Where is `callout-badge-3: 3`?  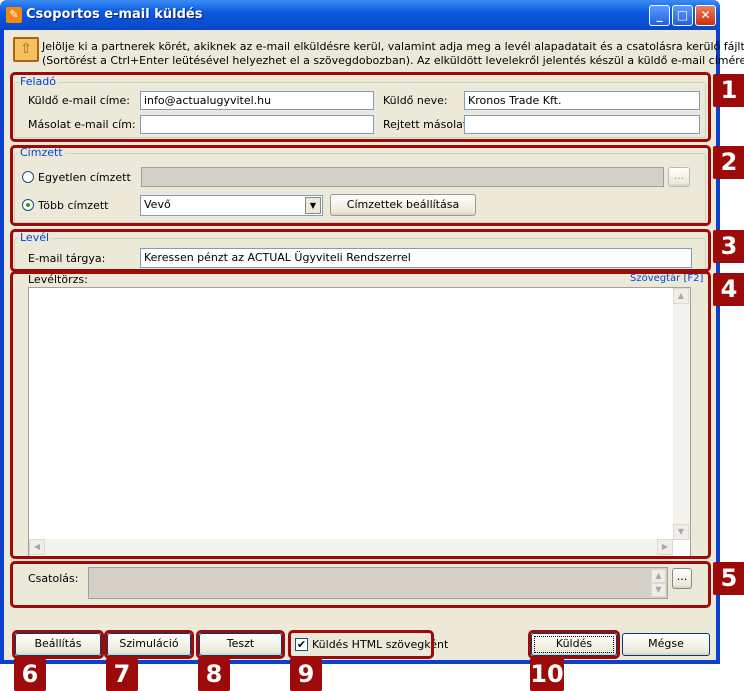
callout-badge-3: 3 is located at coordinates (728, 246).